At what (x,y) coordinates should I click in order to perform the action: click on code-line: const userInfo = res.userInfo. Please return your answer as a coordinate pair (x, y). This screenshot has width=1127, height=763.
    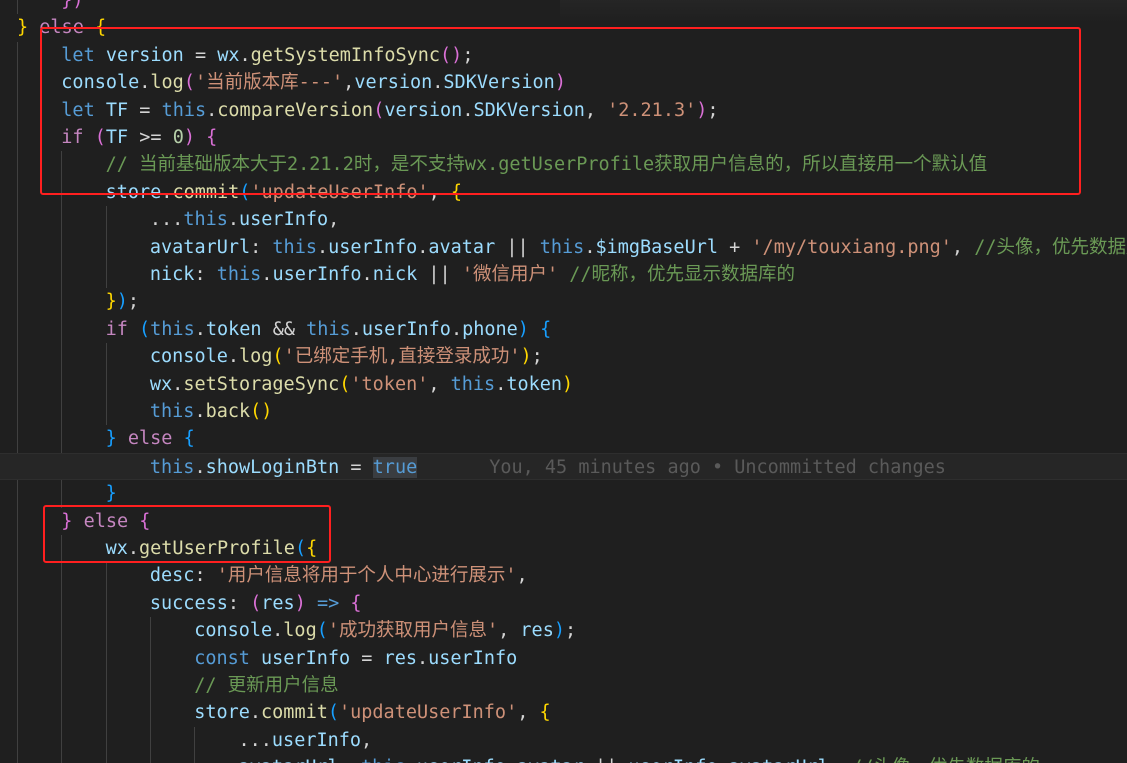
    Looking at the image, I should click on (563, 658).